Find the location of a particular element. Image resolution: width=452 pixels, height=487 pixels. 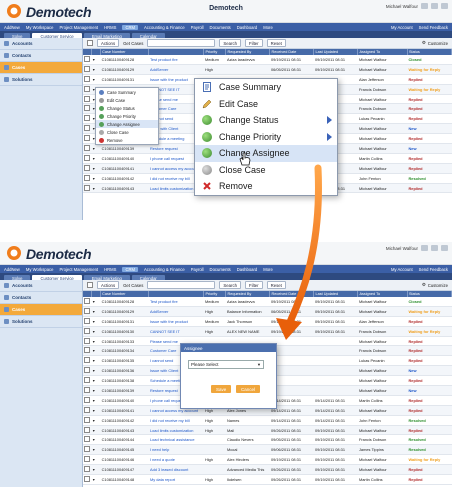

cell-subject: Load limits customization is located at coordinates (176, 430).